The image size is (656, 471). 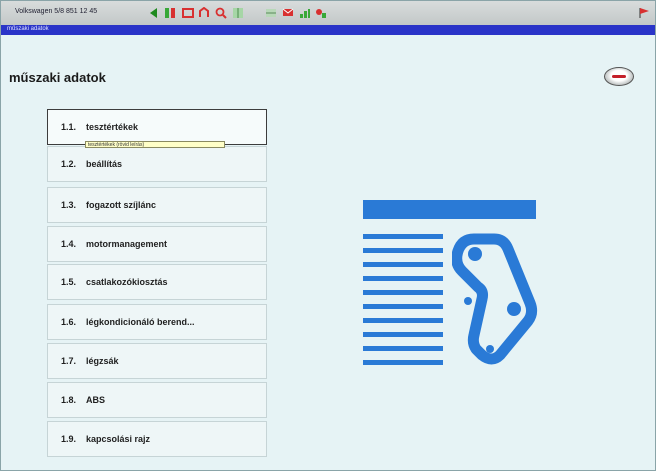 What do you see at coordinates (287, 12) in the screenshot?
I see `mail-icon` at bounding box center [287, 12].